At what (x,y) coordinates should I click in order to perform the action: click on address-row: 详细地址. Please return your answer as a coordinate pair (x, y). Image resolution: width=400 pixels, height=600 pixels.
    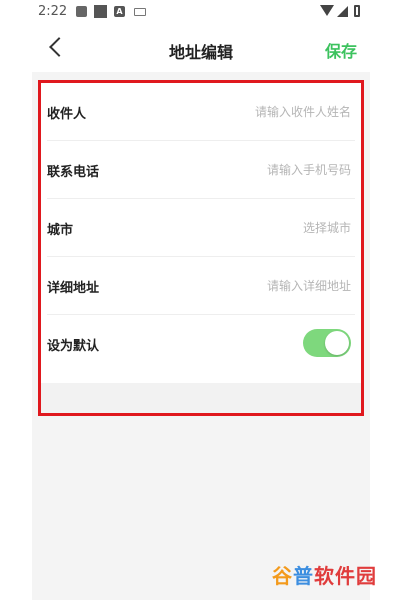
    Looking at the image, I should click on (201, 286).